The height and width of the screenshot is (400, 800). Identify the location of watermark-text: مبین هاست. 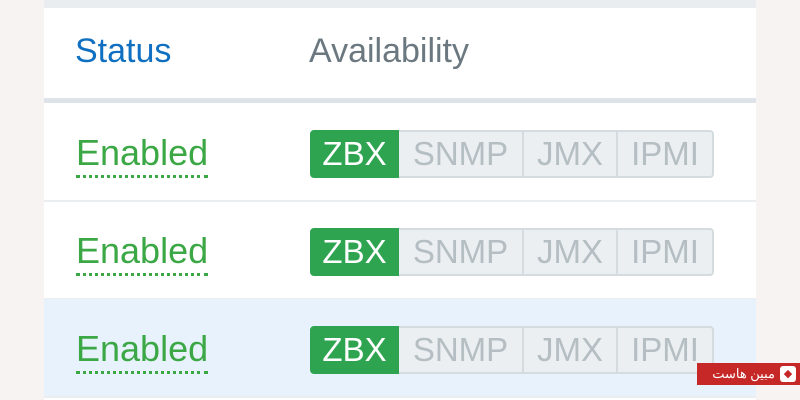
(743, 373).